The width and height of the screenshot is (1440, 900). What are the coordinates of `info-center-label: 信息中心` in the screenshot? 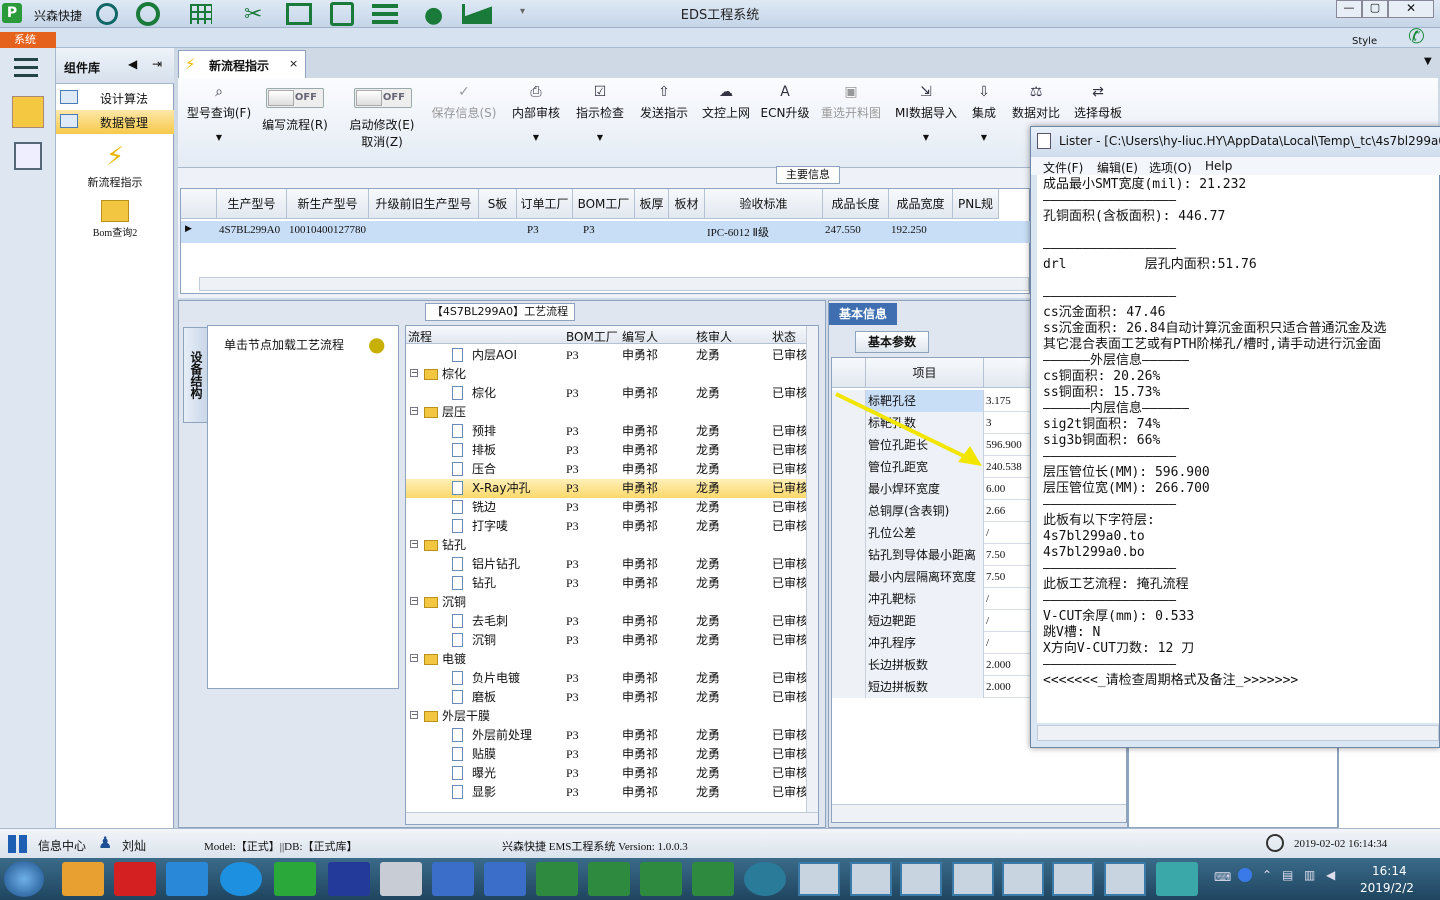 It's located at (62, 845).